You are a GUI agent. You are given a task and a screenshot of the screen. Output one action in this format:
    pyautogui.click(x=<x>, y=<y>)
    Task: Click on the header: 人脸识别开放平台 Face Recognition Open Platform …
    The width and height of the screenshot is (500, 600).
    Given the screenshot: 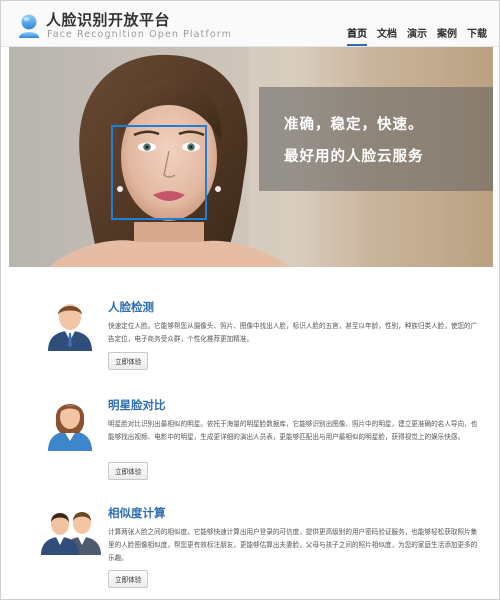 What is the action you would take?
    pyautogui.click(x=250, y=24)
    